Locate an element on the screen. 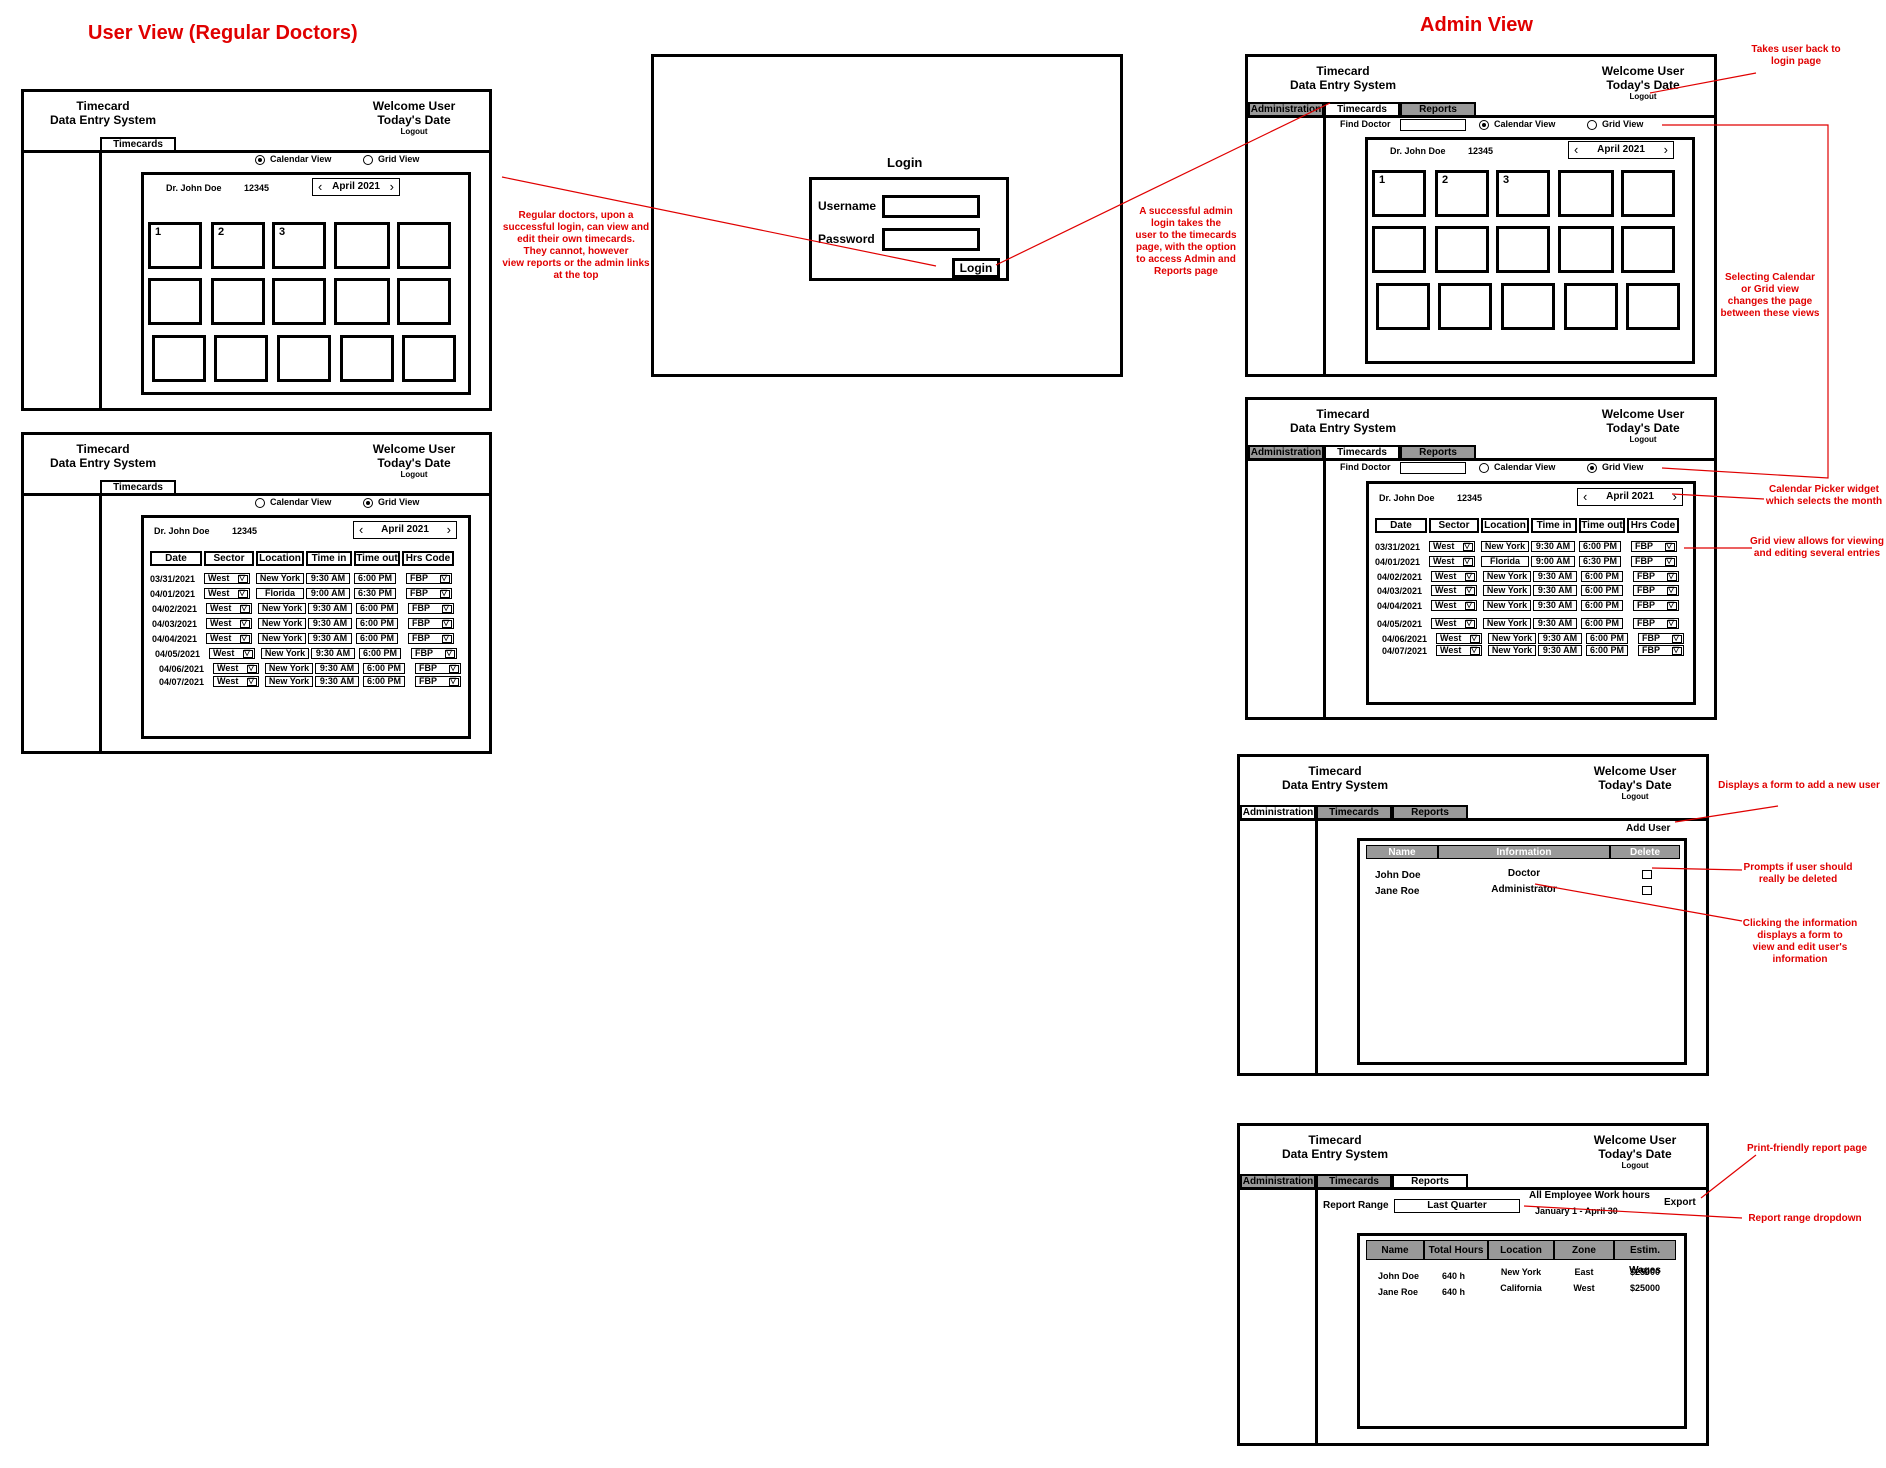 Image resolution: width=1886 pixels, height=1468 pixels. note-line: and editing several entries is located at coordinates (1817, 553).